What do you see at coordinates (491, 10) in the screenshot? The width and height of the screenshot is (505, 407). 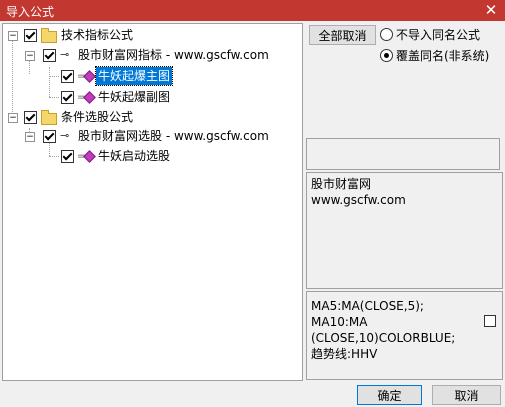 I see `close-icon: ✕` at bounding box center [491, 10].